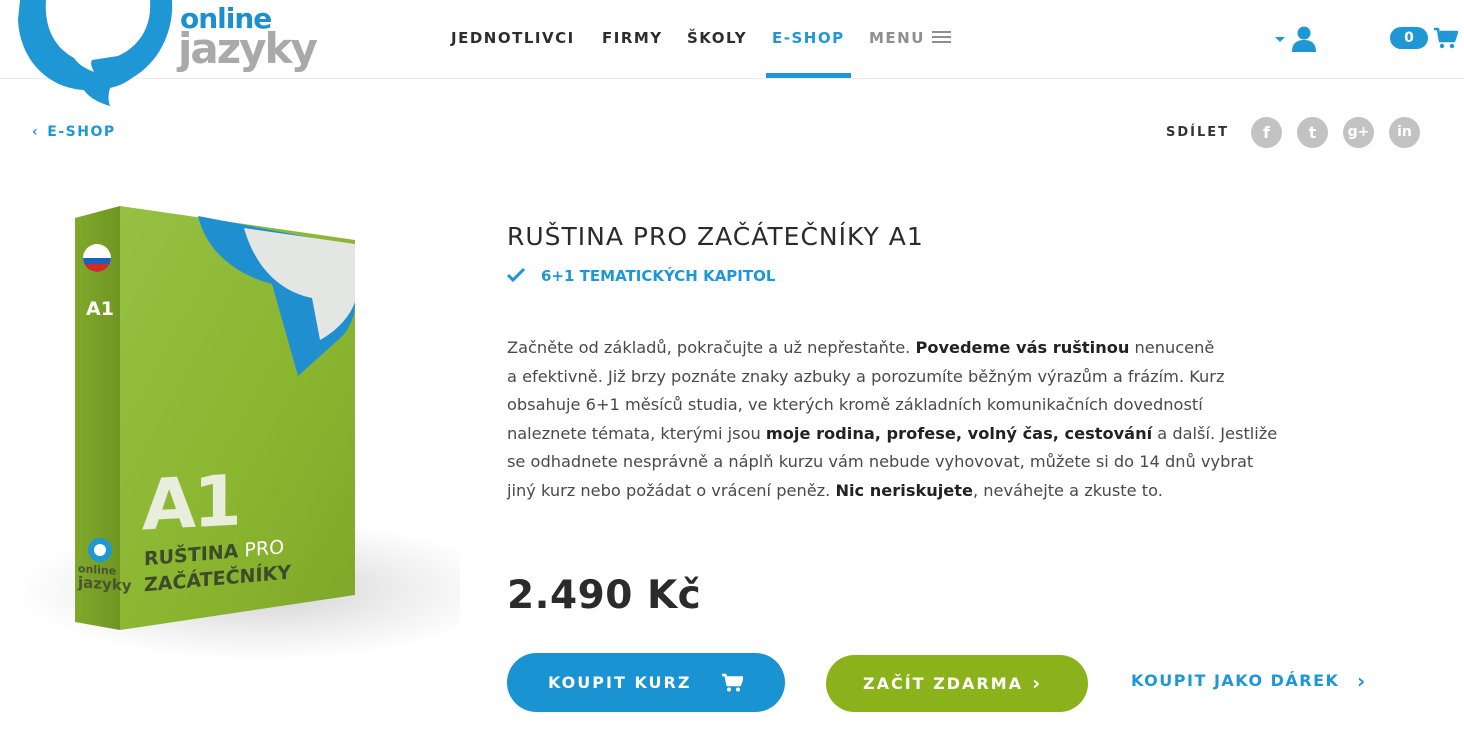 This screenshot has width=1464, height=751. I want to click on nav-item-jednotlivci: JEDNOTLIVCI, so click(513, 38).